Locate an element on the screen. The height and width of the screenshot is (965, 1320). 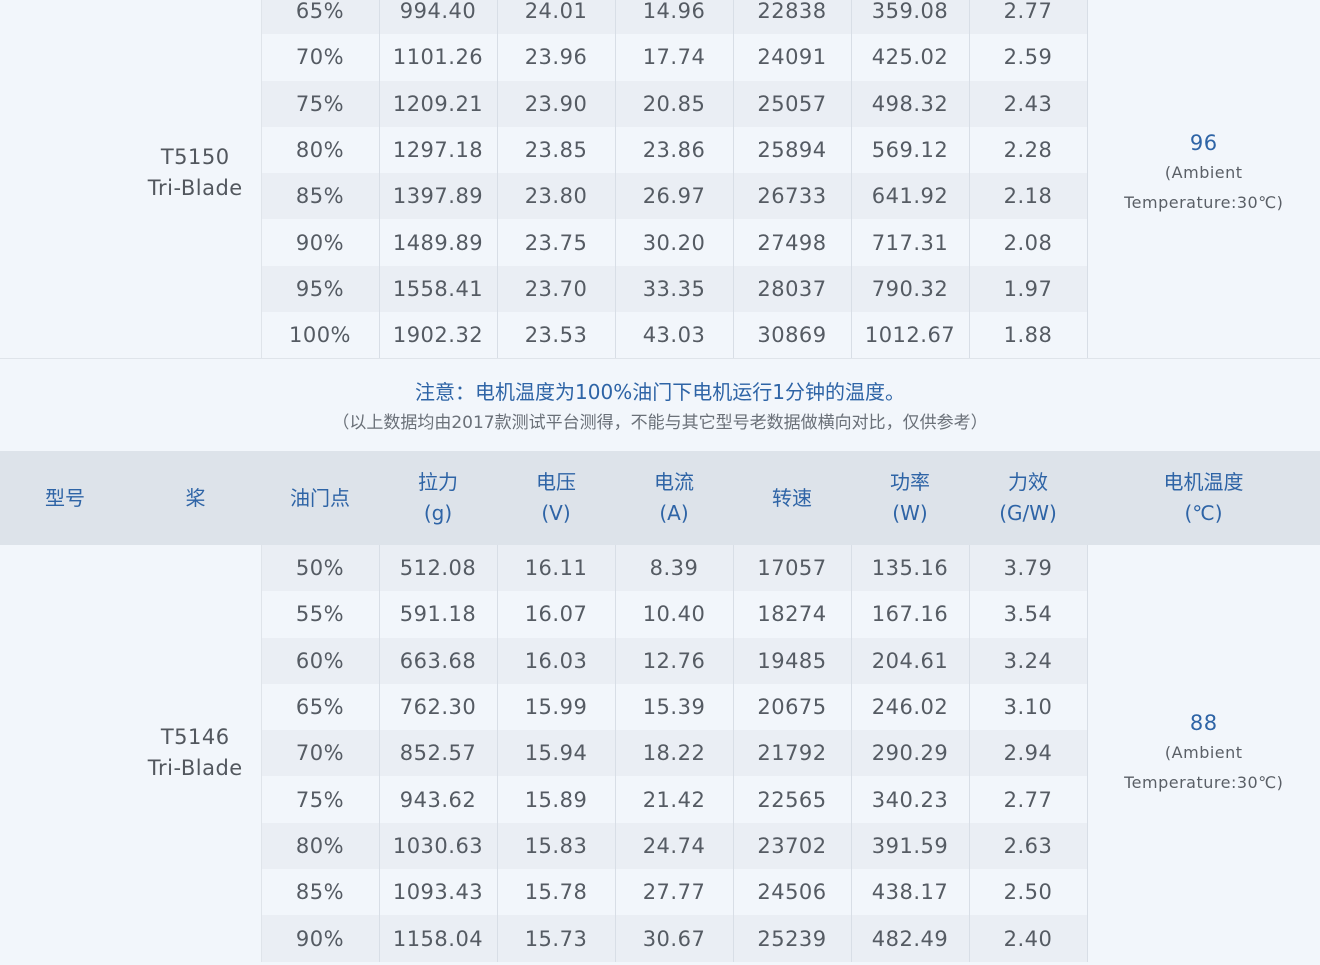
table-cell: 23.86 is located at coordinates (674, 150).